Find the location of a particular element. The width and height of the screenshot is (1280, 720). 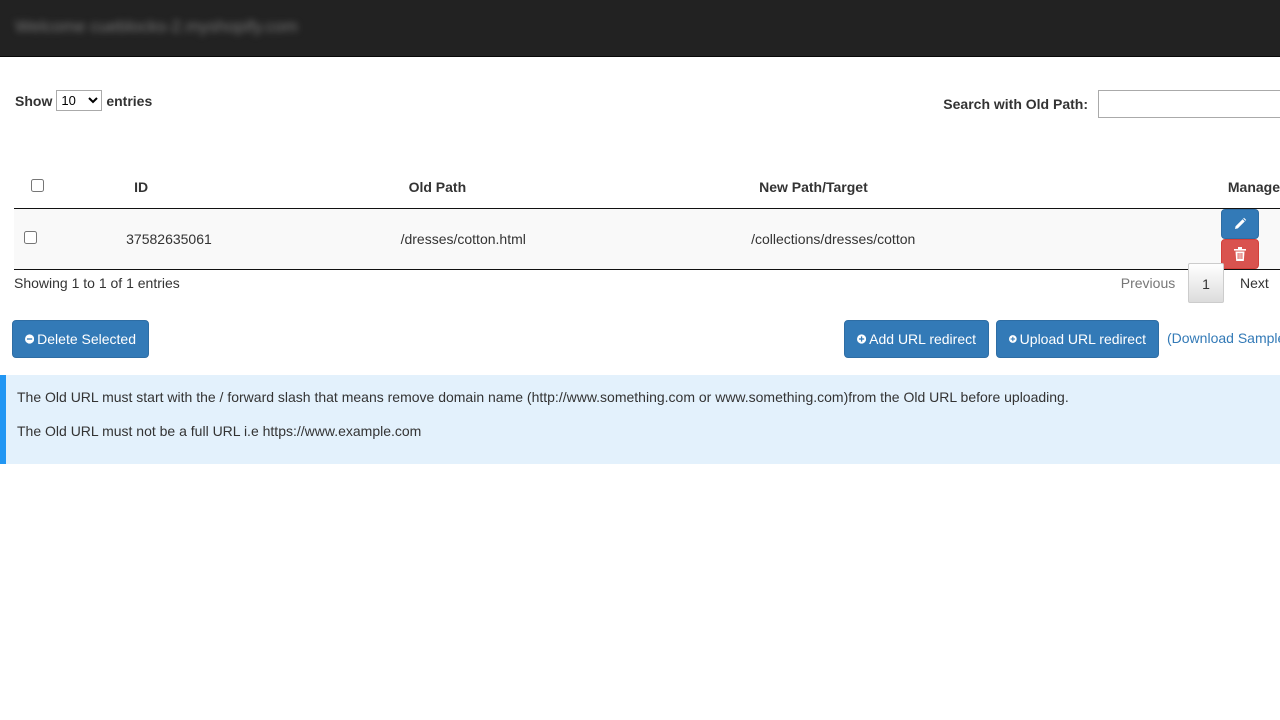

download-sample-link: (Download Sample is located at coordinates (1223, 338).